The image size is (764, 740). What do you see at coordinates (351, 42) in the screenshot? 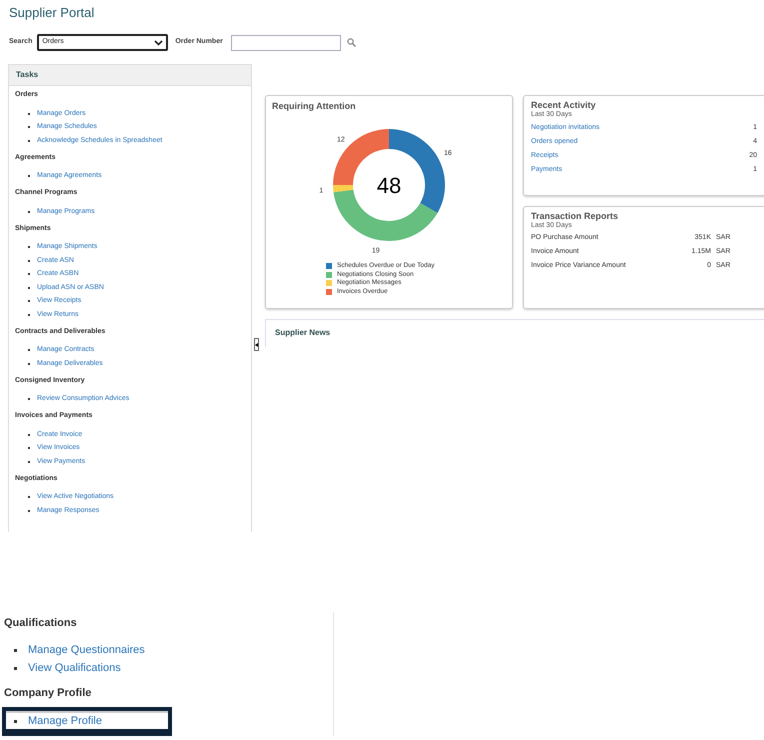
I see `search-icon` at bounding box center [351, 42].